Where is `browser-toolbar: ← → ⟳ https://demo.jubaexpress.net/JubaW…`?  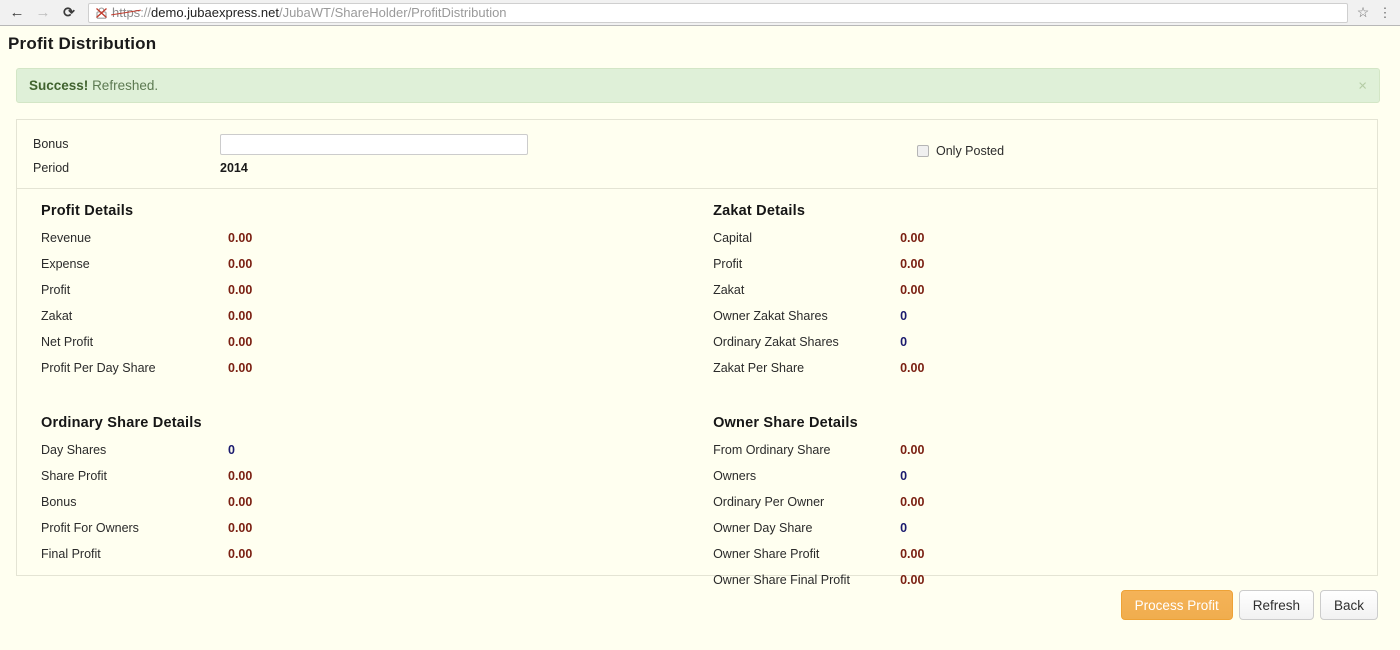 browser-toolbar: ← → ⟳ https://demo.jubaexpress.net/JubaW… is located at coordinates (700, 13).